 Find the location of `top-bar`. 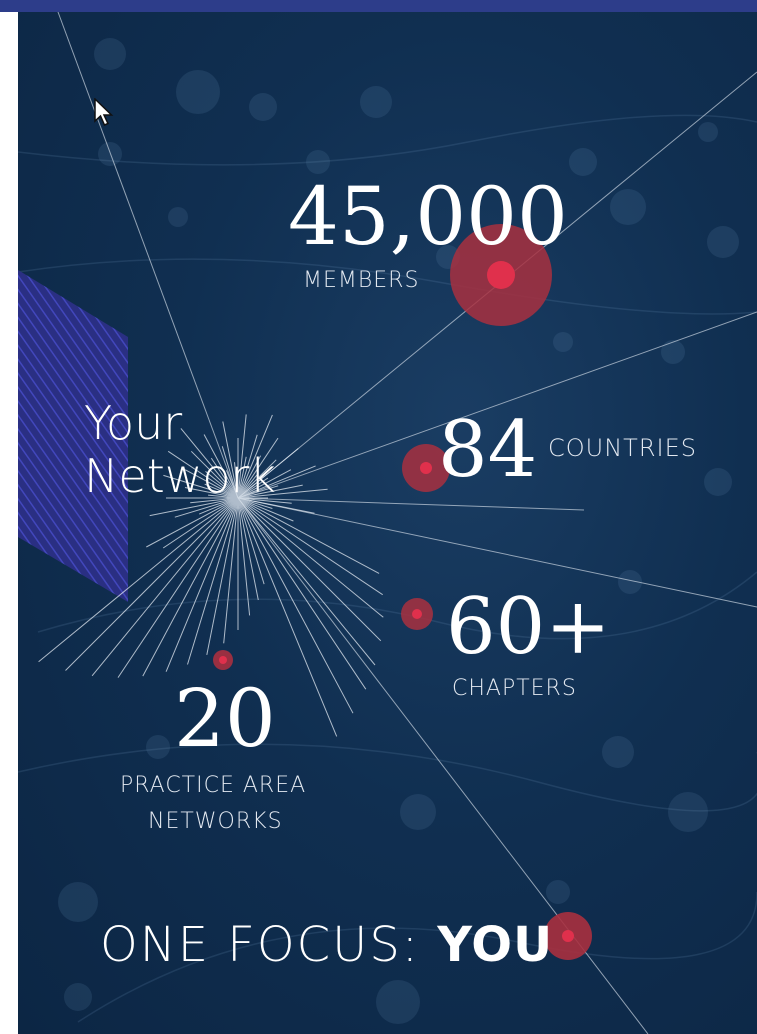

top-bar is located at coordinates (378, 6).